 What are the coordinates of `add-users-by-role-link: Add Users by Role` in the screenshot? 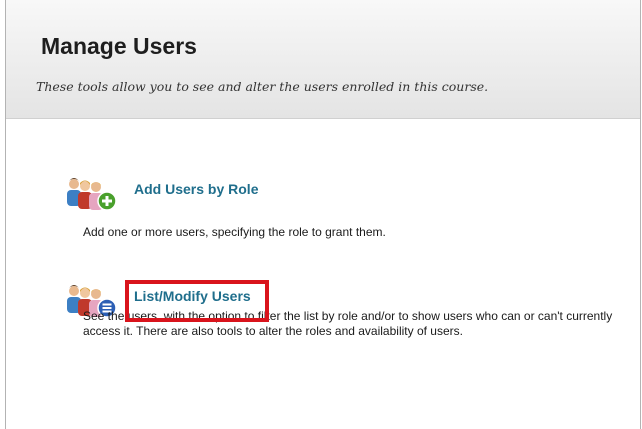 It's located at (196, 189).